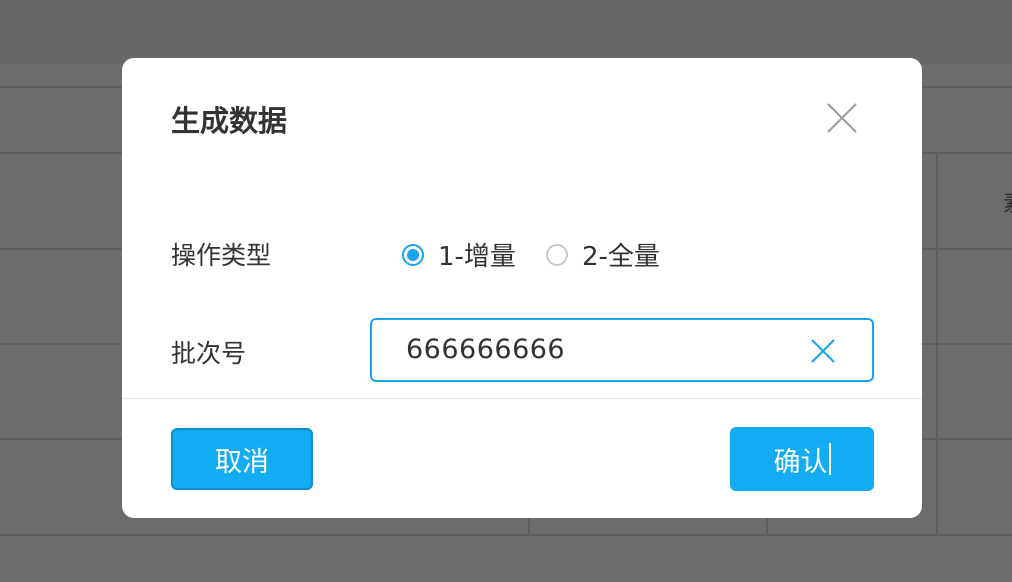 This screenshot has height=582, width=1012. I want to click on batch-number-value: 666666666, so click(486, 349).